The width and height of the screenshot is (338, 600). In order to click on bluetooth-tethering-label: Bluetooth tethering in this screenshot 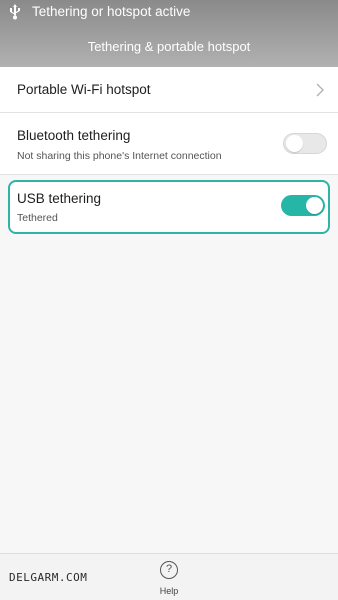, I will do `click(74, 135)`.